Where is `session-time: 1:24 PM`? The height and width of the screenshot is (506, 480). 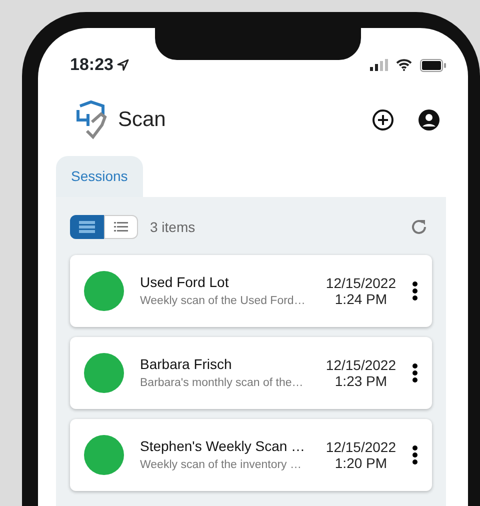
session-time: 1:24 PM is located at coordinates (361, 299).